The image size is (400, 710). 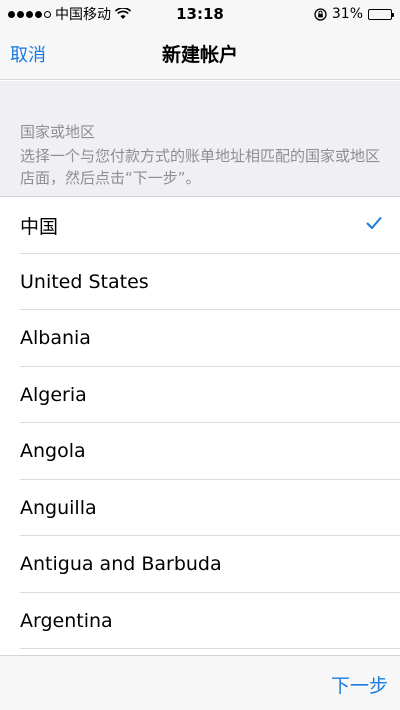 What do you see at coordinates (84, 281) in the screenshot?
I see `country-label: United States` at bounding box center [84, 281].